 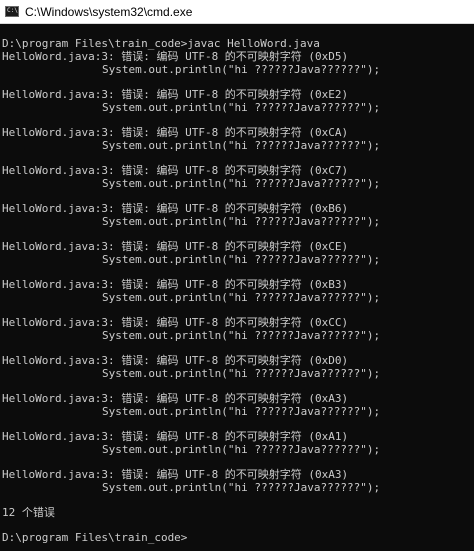 What do you see at coordinates (237, 12) in the screenshot?
I see `title-bar: C:\ C:\Windows\system32\cmd.exe` at bounding box center [237, 12].